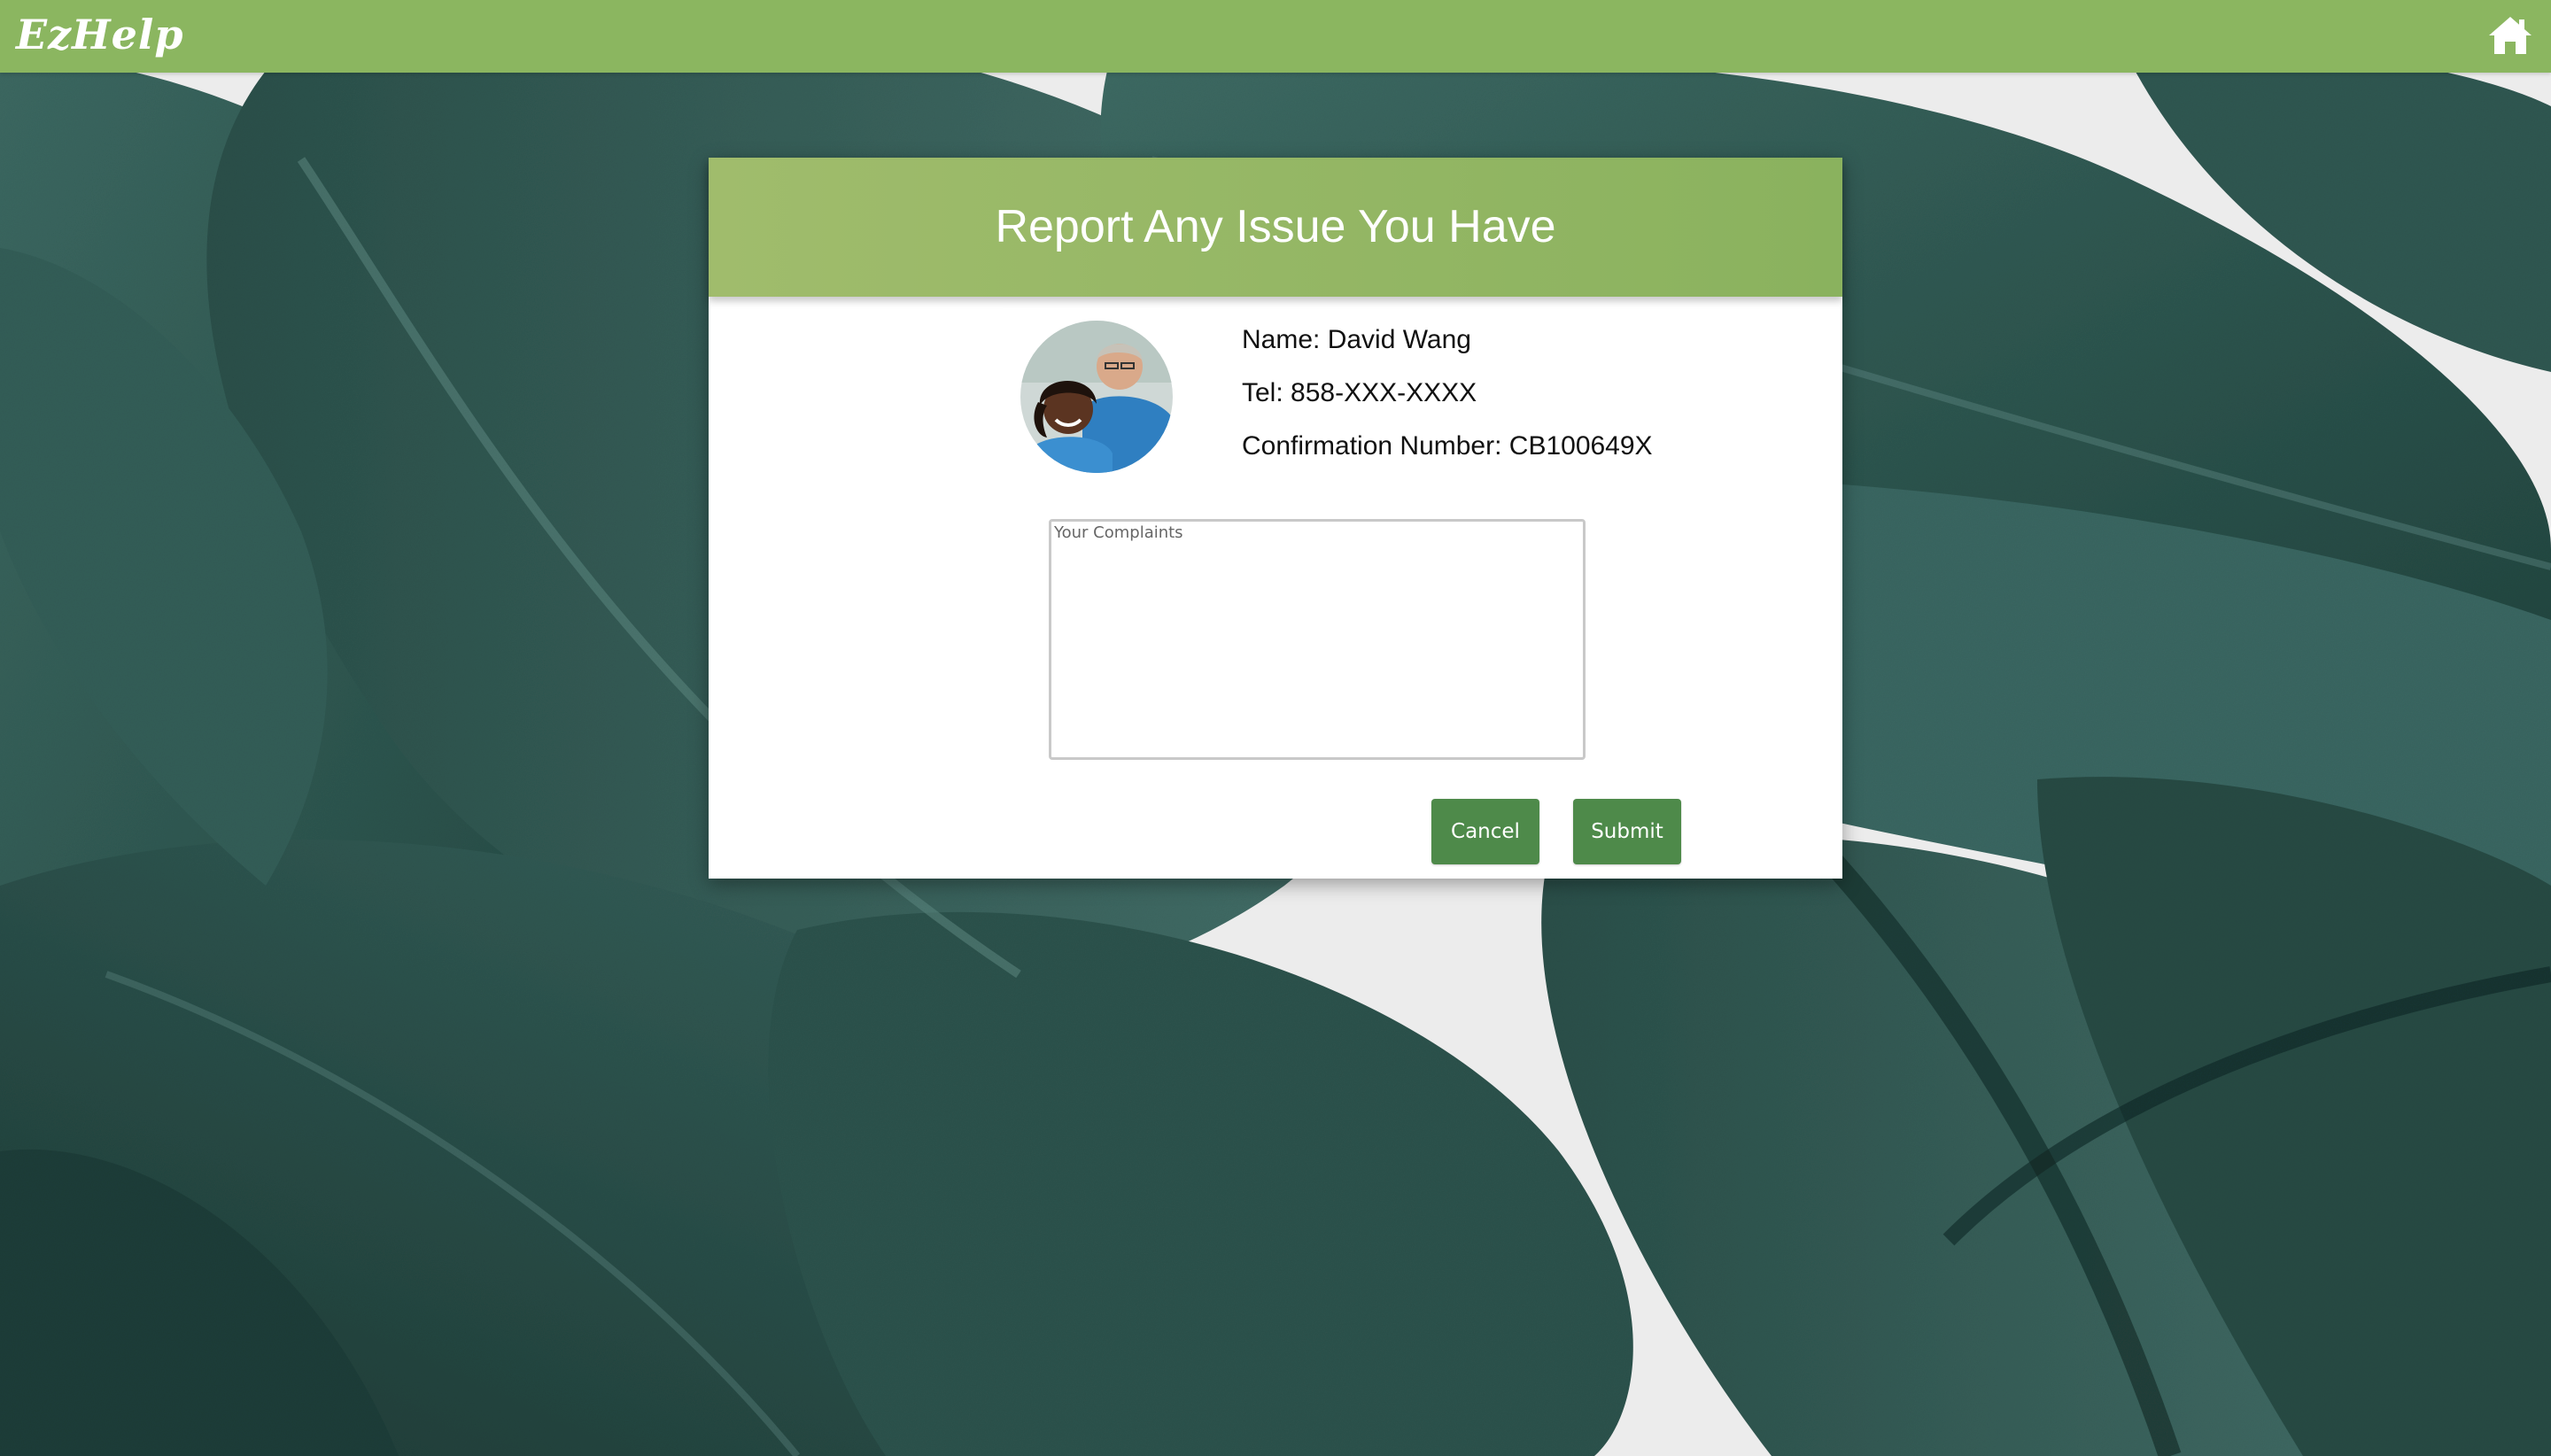  I want to click on dialog-header: Report Any Issue You Have, so click(1275, 227).